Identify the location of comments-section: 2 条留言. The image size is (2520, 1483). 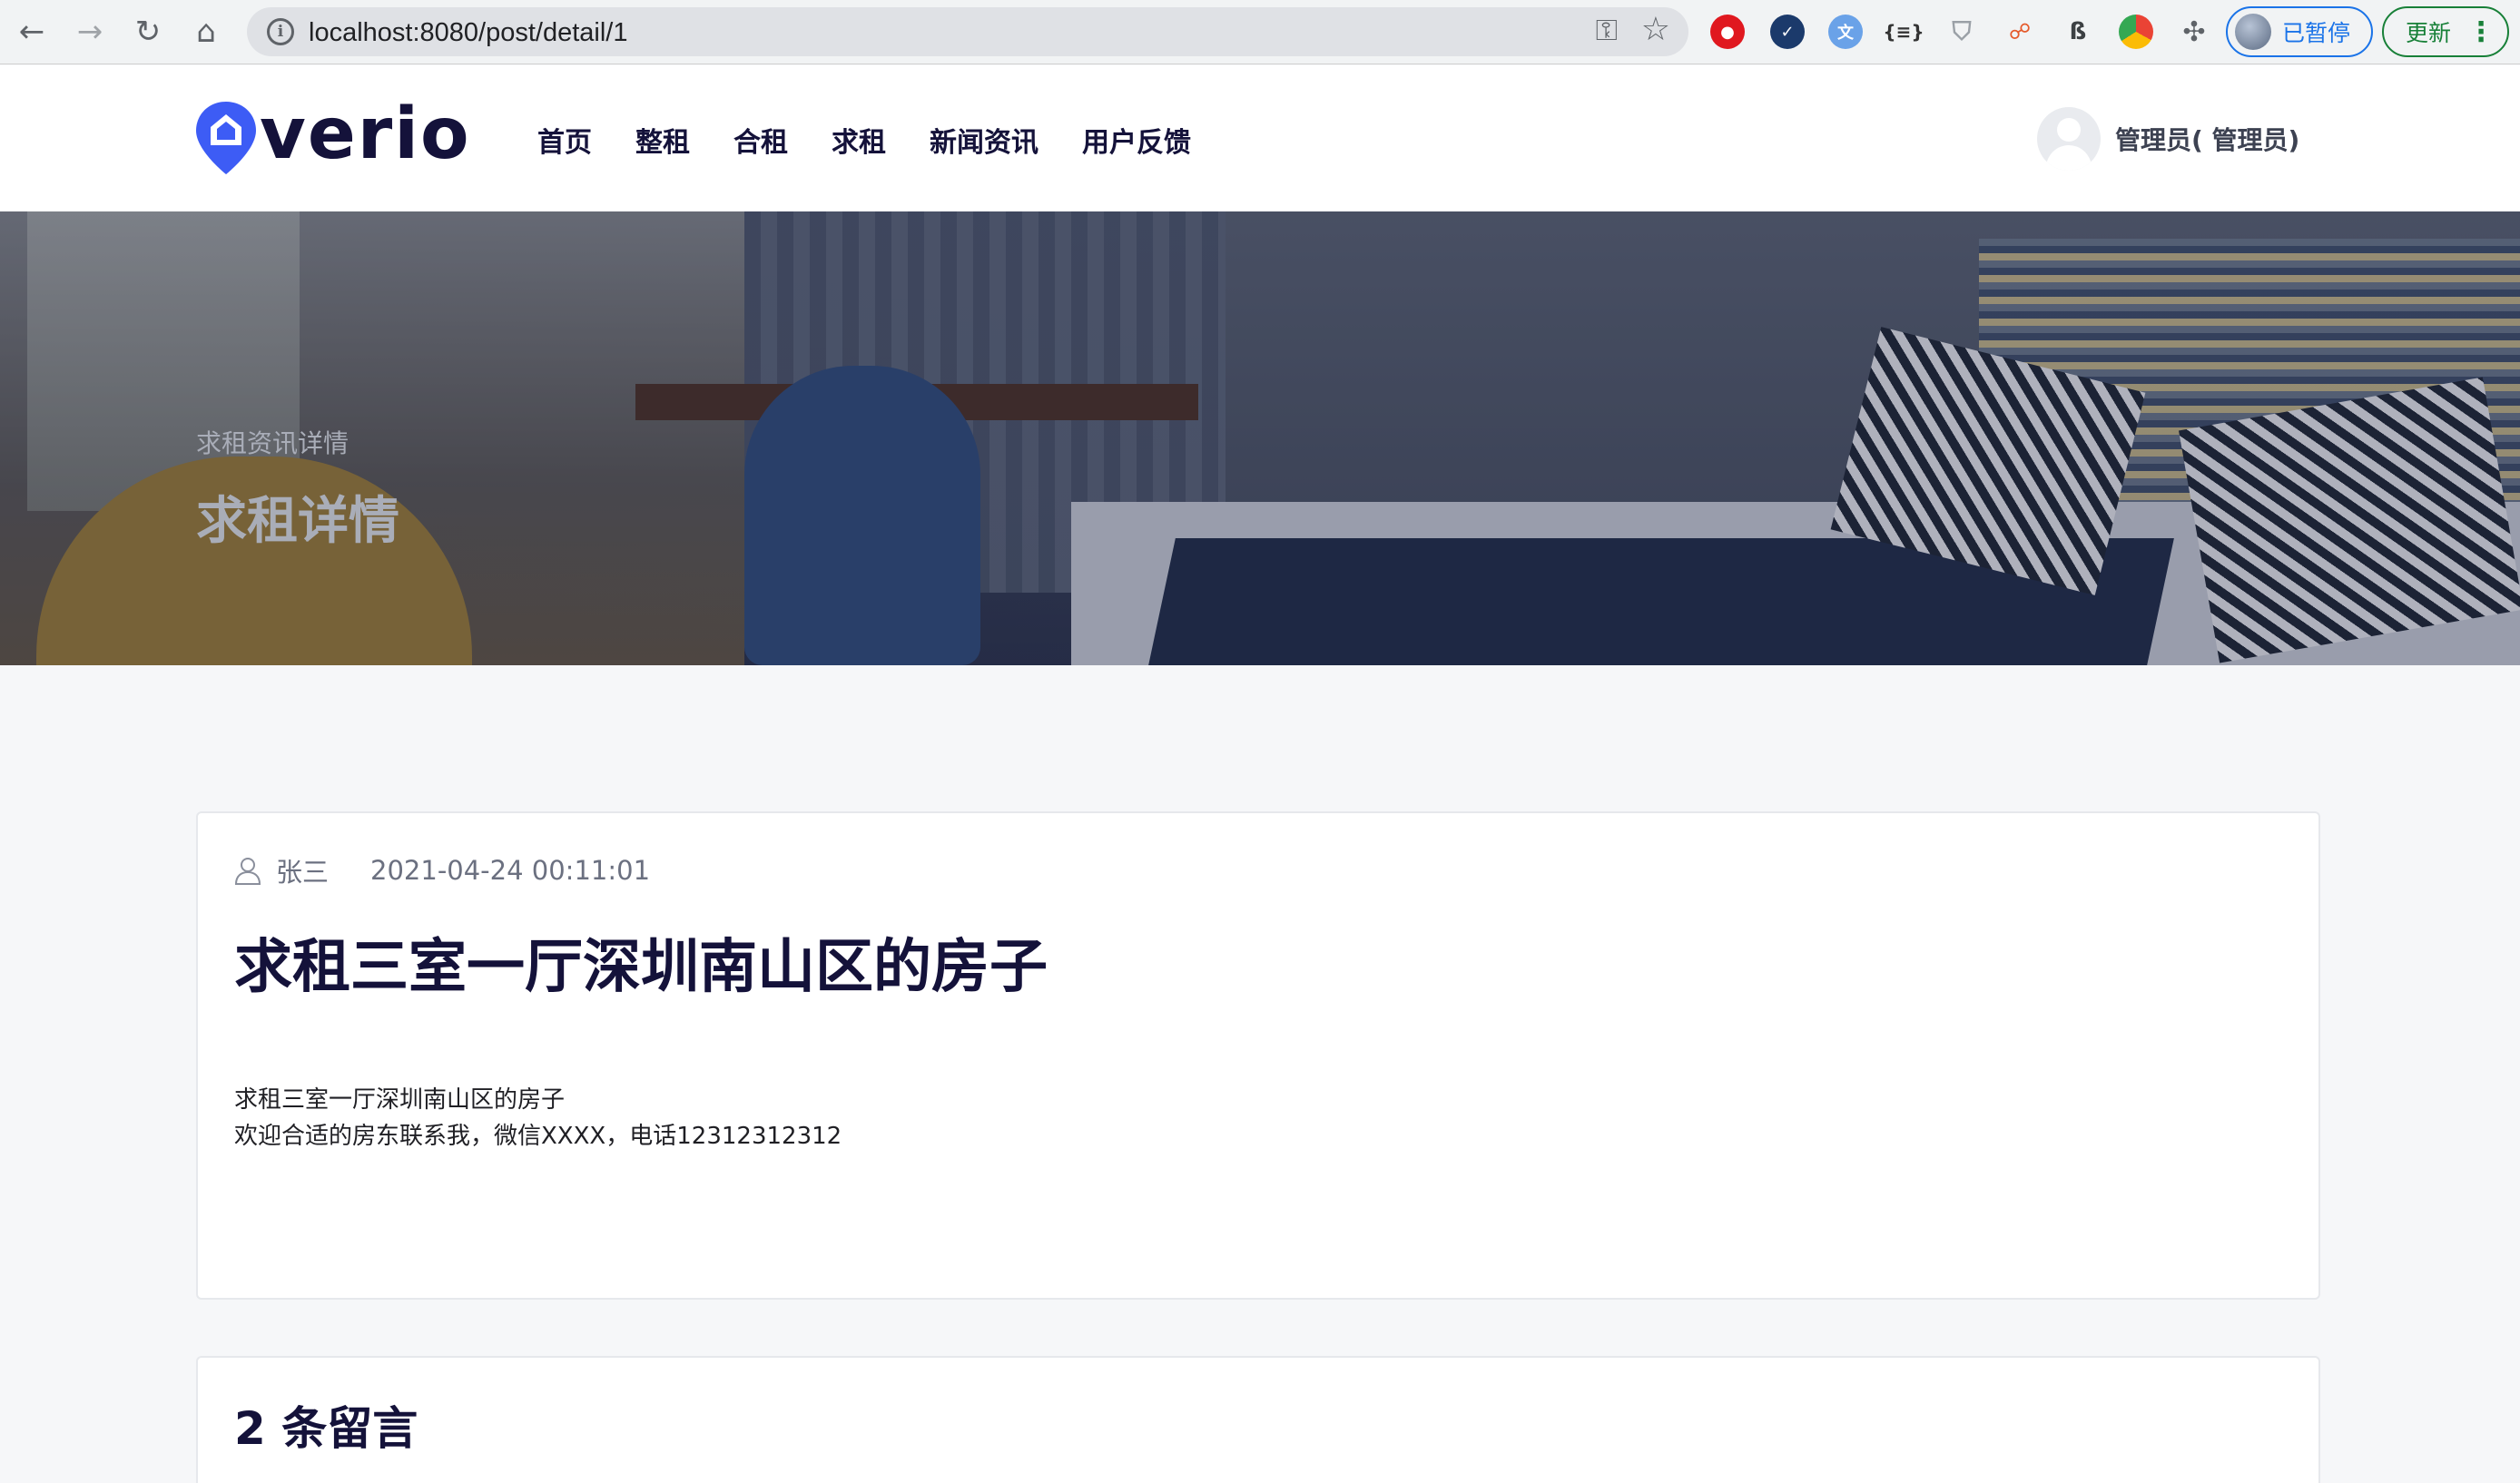
(1258, 1419).